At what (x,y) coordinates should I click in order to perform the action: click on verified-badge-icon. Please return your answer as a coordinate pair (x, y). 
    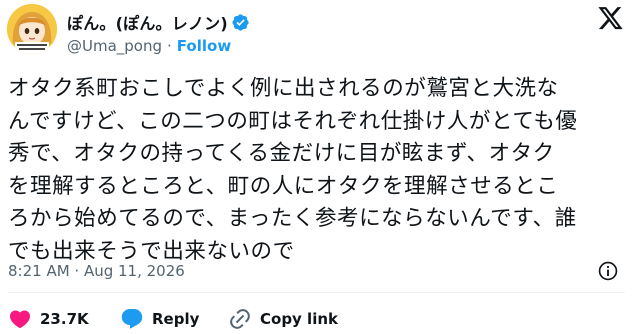
    Looking at the image, I should click on (240, 22).